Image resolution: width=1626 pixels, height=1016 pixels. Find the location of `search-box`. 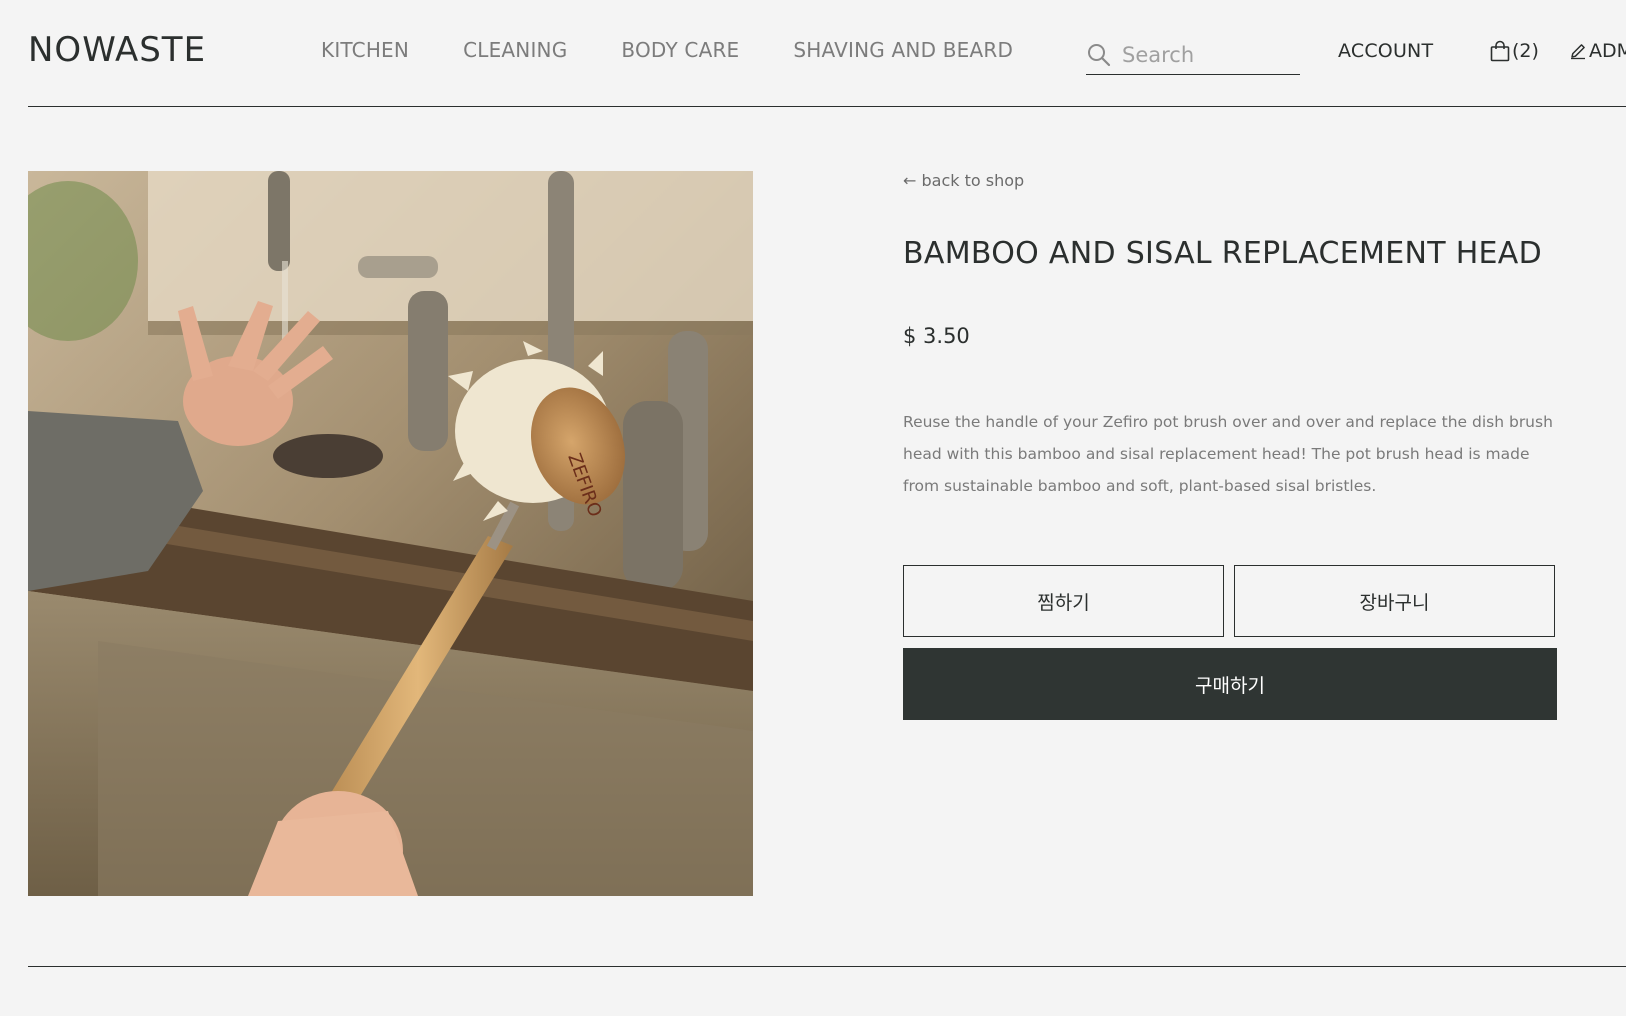

search-box is located at coordinates (1193, 55).